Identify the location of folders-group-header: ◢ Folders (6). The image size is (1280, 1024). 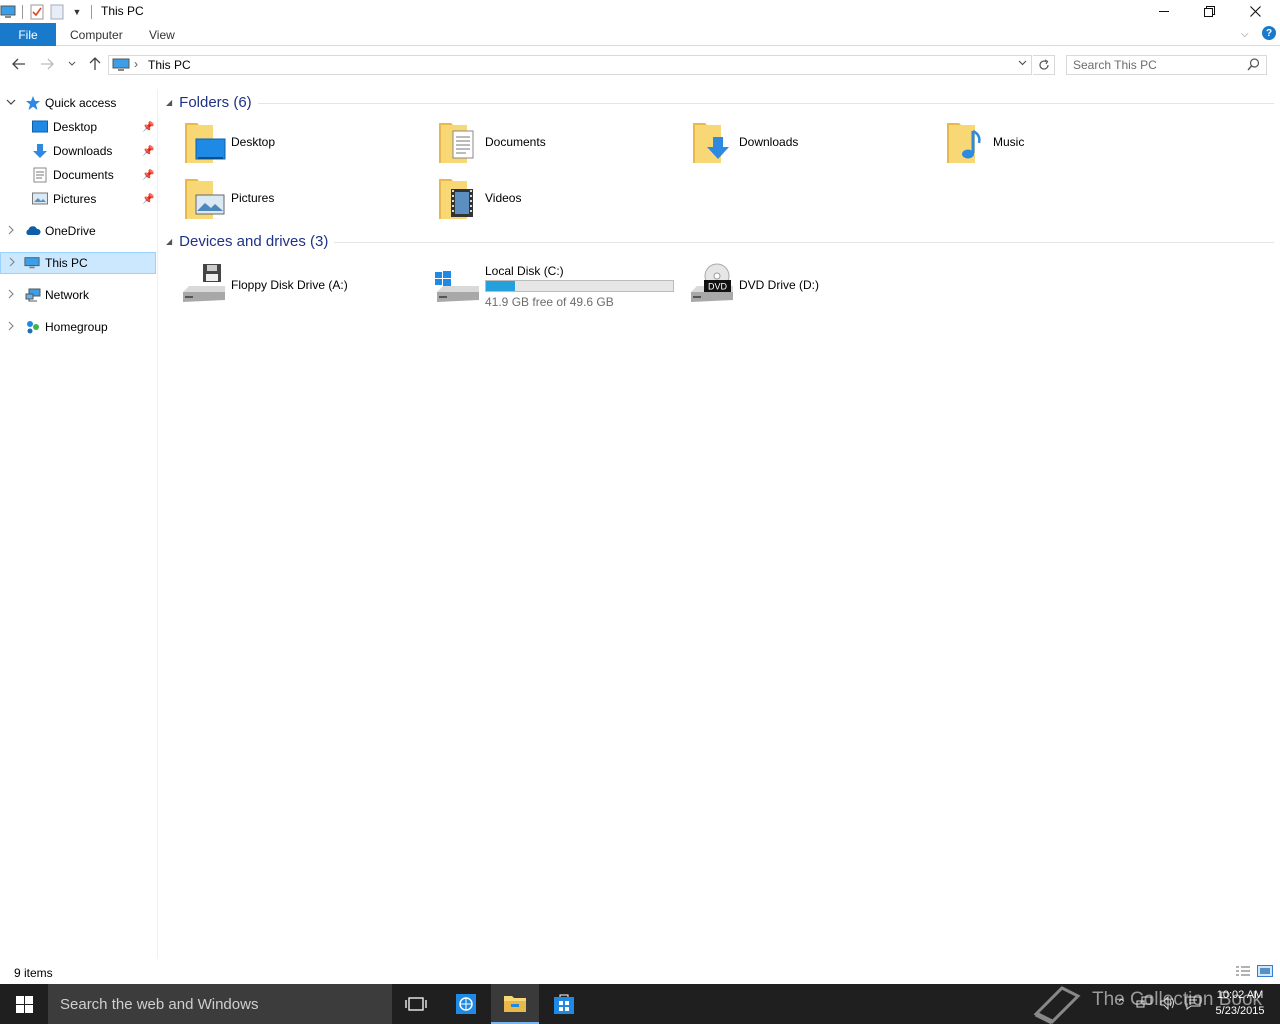
(209, 102).